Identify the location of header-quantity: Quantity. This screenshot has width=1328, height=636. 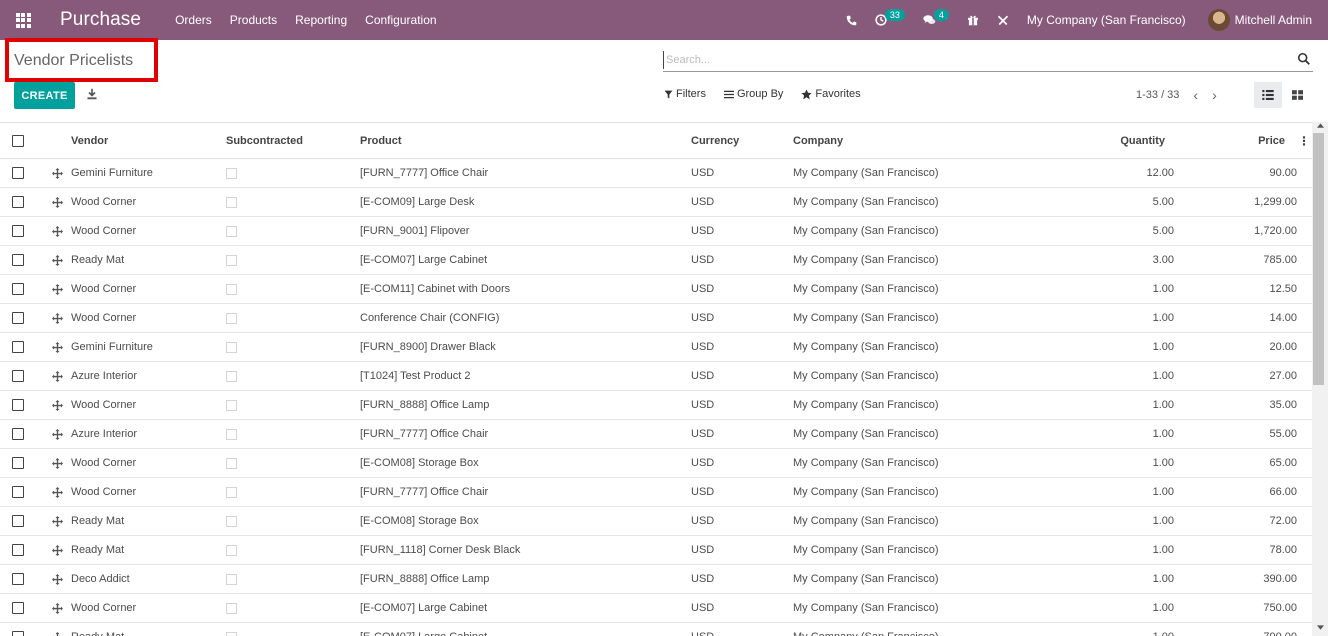
(1127, 140).